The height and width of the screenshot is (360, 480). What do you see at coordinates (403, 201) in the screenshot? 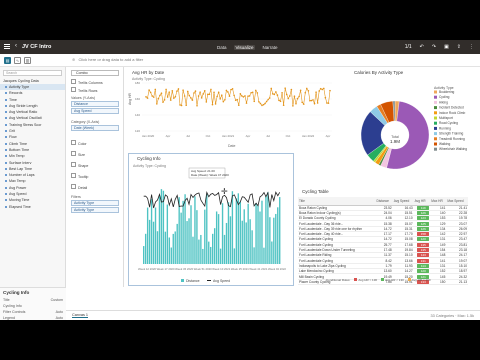
I see `table-column-header: Avg Speed` at bounding box center [403, 201].